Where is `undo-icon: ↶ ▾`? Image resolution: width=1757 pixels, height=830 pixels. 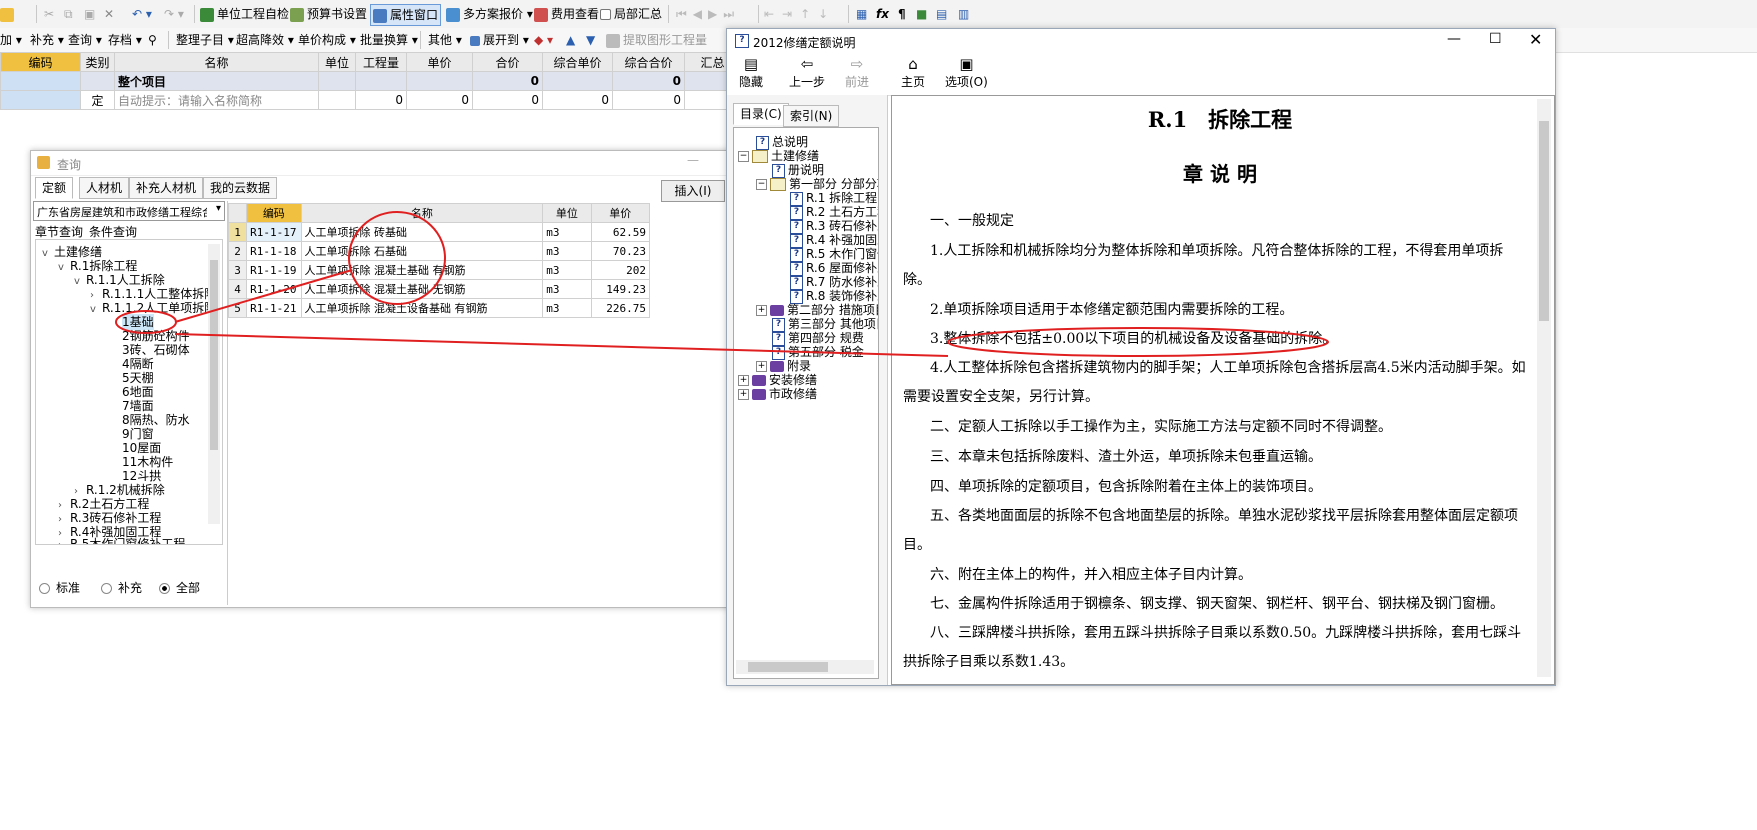 undo-icon: ↶ ▾ is located at coordinates (142, 14).